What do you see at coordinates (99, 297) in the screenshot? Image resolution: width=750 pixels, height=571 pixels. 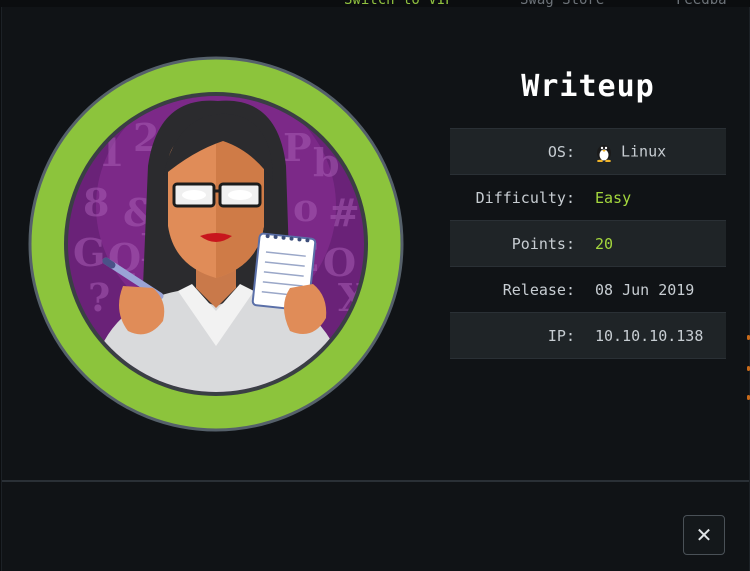 I see `avatar-glyph: ?` at bounding box center [99, 297].